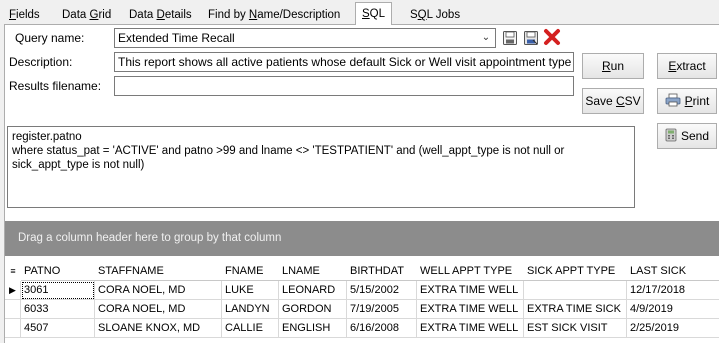  Describe the element at coordinates (606, 66) in the screenshot. I see `button-label-accel: R` at that location.